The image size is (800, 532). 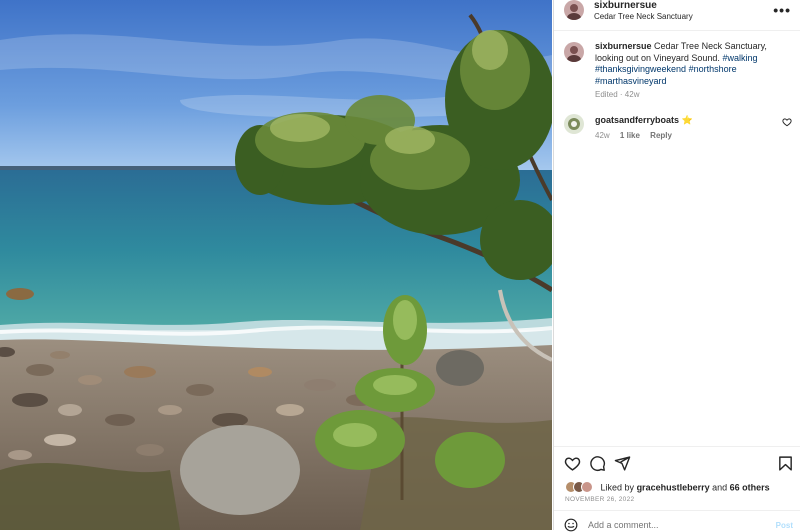 I want to click on heart-icon, so click(x=572, y=463).